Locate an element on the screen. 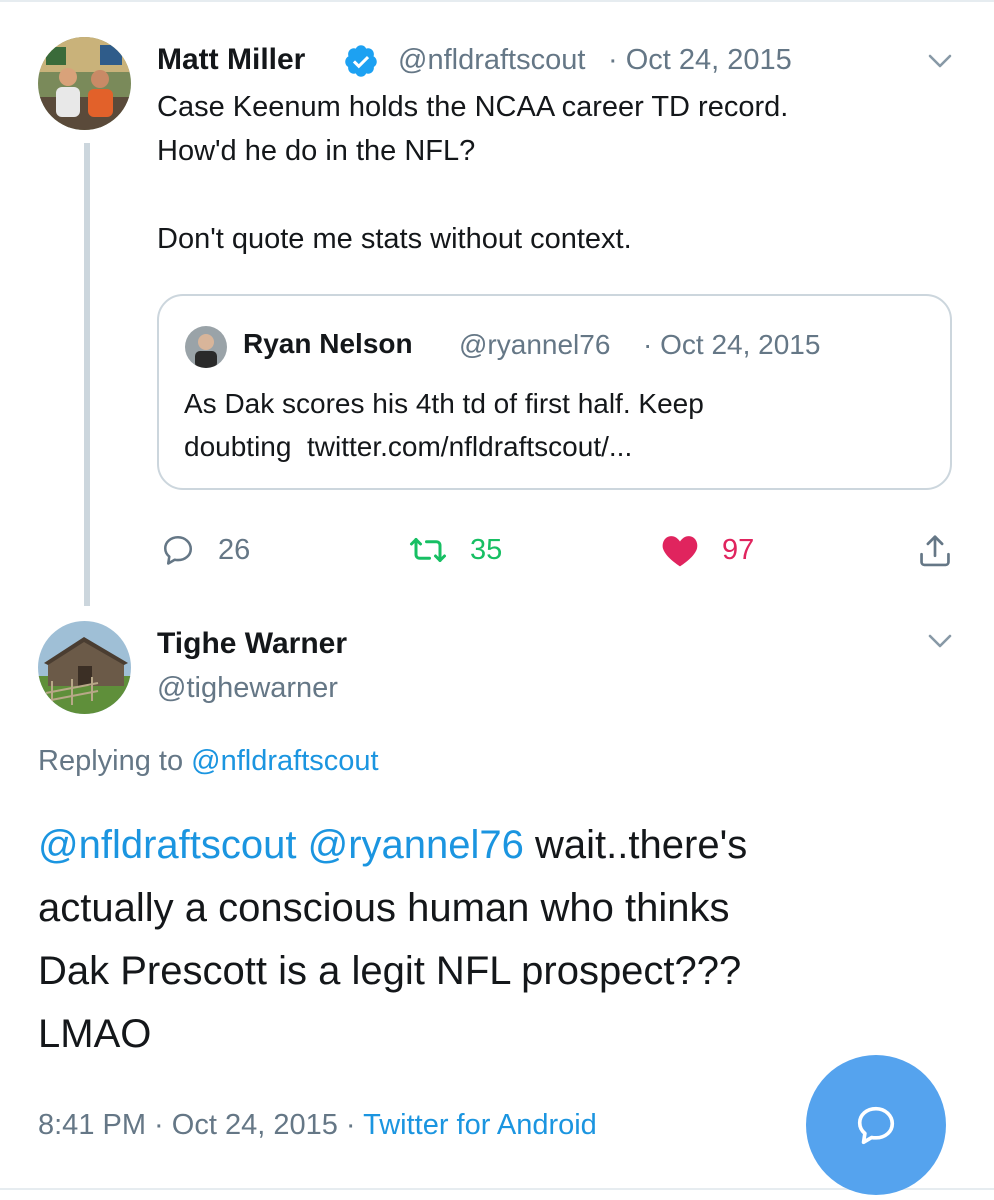 This screenshot has height=1200, width=994. author-handle: @nfldraftscout is located at coordinates (491, 60).